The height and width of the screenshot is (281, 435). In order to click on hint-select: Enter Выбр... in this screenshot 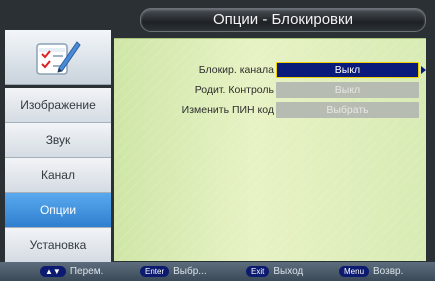, I will do `click(173, 271)`.